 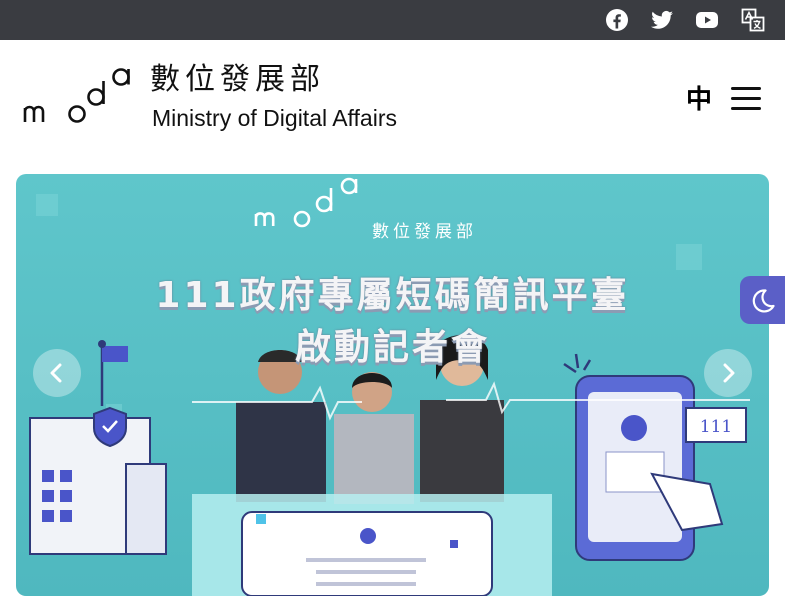 I want to click on top-utility-bar, so click(x=392, y=20).